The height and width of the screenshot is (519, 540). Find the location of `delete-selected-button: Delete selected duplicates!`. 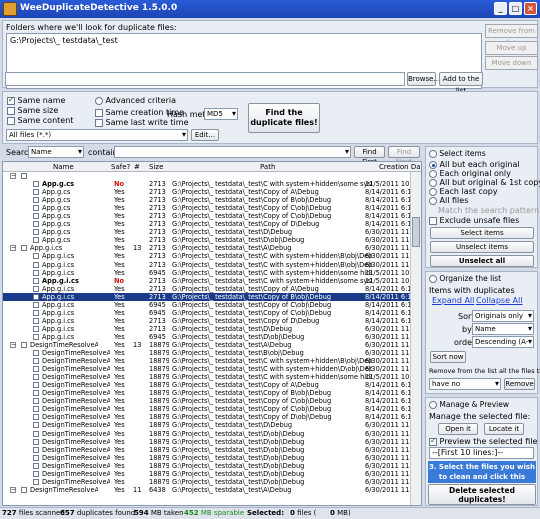

delete-selected-button: Delete selected duplicates! is located at coordinates (482, 494).